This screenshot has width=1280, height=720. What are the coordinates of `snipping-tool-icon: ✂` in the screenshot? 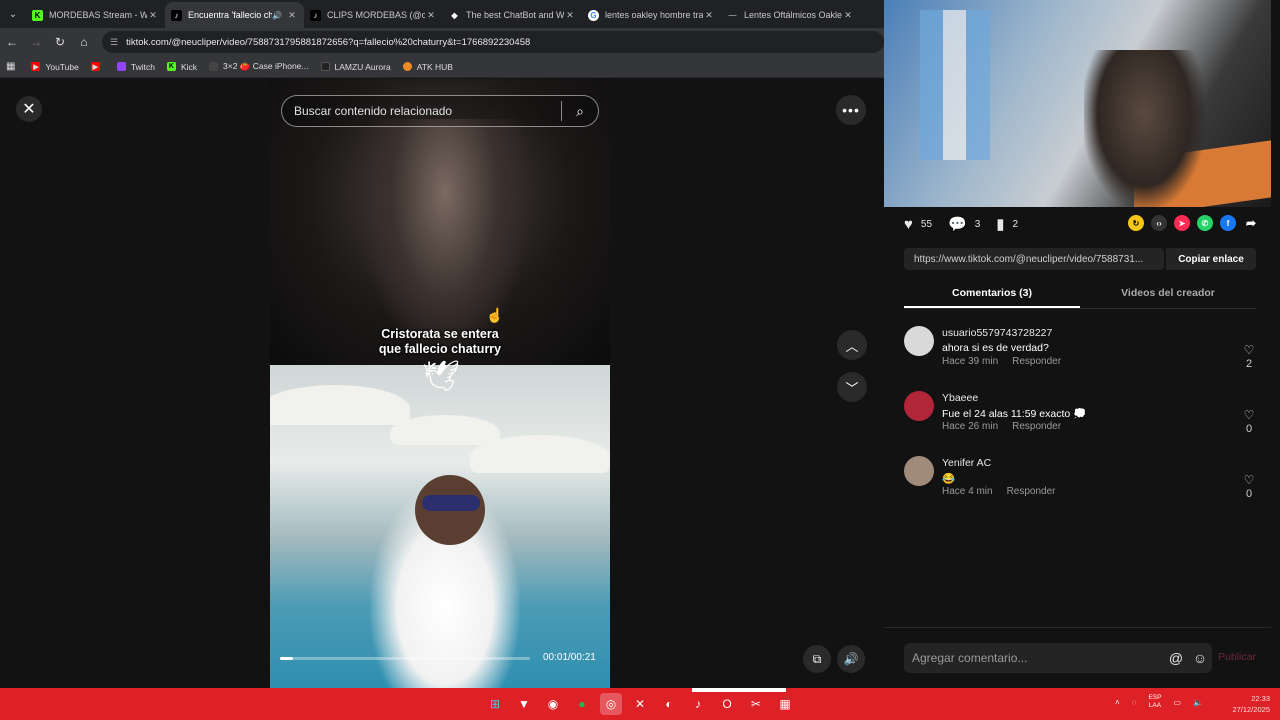 It's located at (756, 704).